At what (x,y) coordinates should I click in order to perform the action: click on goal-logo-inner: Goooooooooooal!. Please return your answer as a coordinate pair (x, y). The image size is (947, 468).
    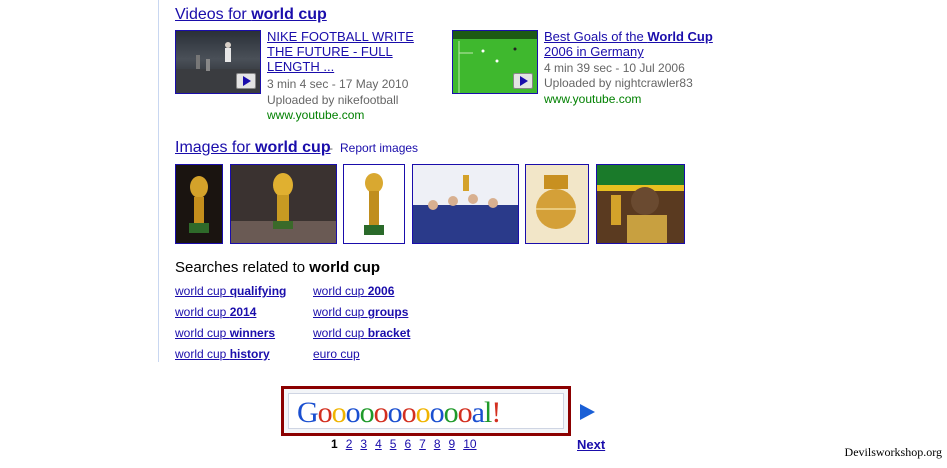
    Looking at the image, I should click on (426, 411).